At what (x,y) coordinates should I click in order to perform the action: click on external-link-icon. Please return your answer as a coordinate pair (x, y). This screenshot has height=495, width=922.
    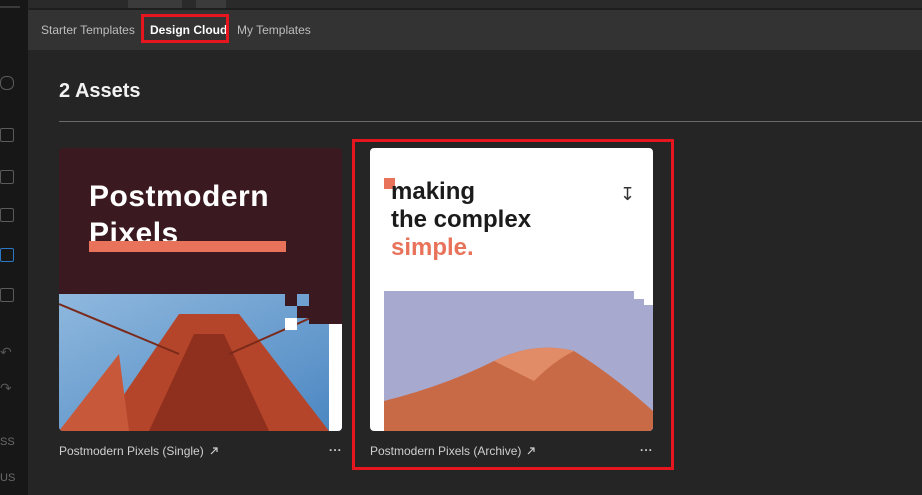
    Looking at the image, I should click on (214, 451).